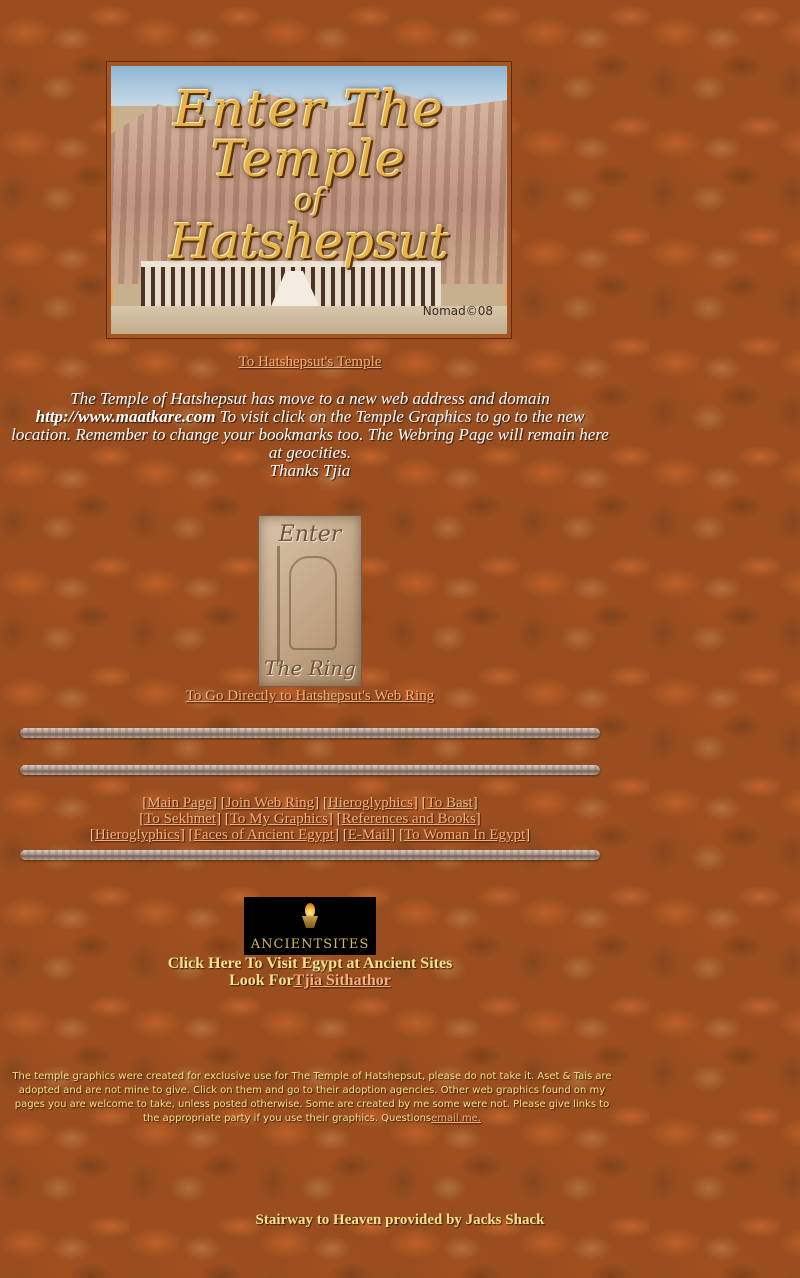  Describe the element at coordinates (309, 242) in the screenshot. I see `banner-title-line3: Hatshepsut` at that location.